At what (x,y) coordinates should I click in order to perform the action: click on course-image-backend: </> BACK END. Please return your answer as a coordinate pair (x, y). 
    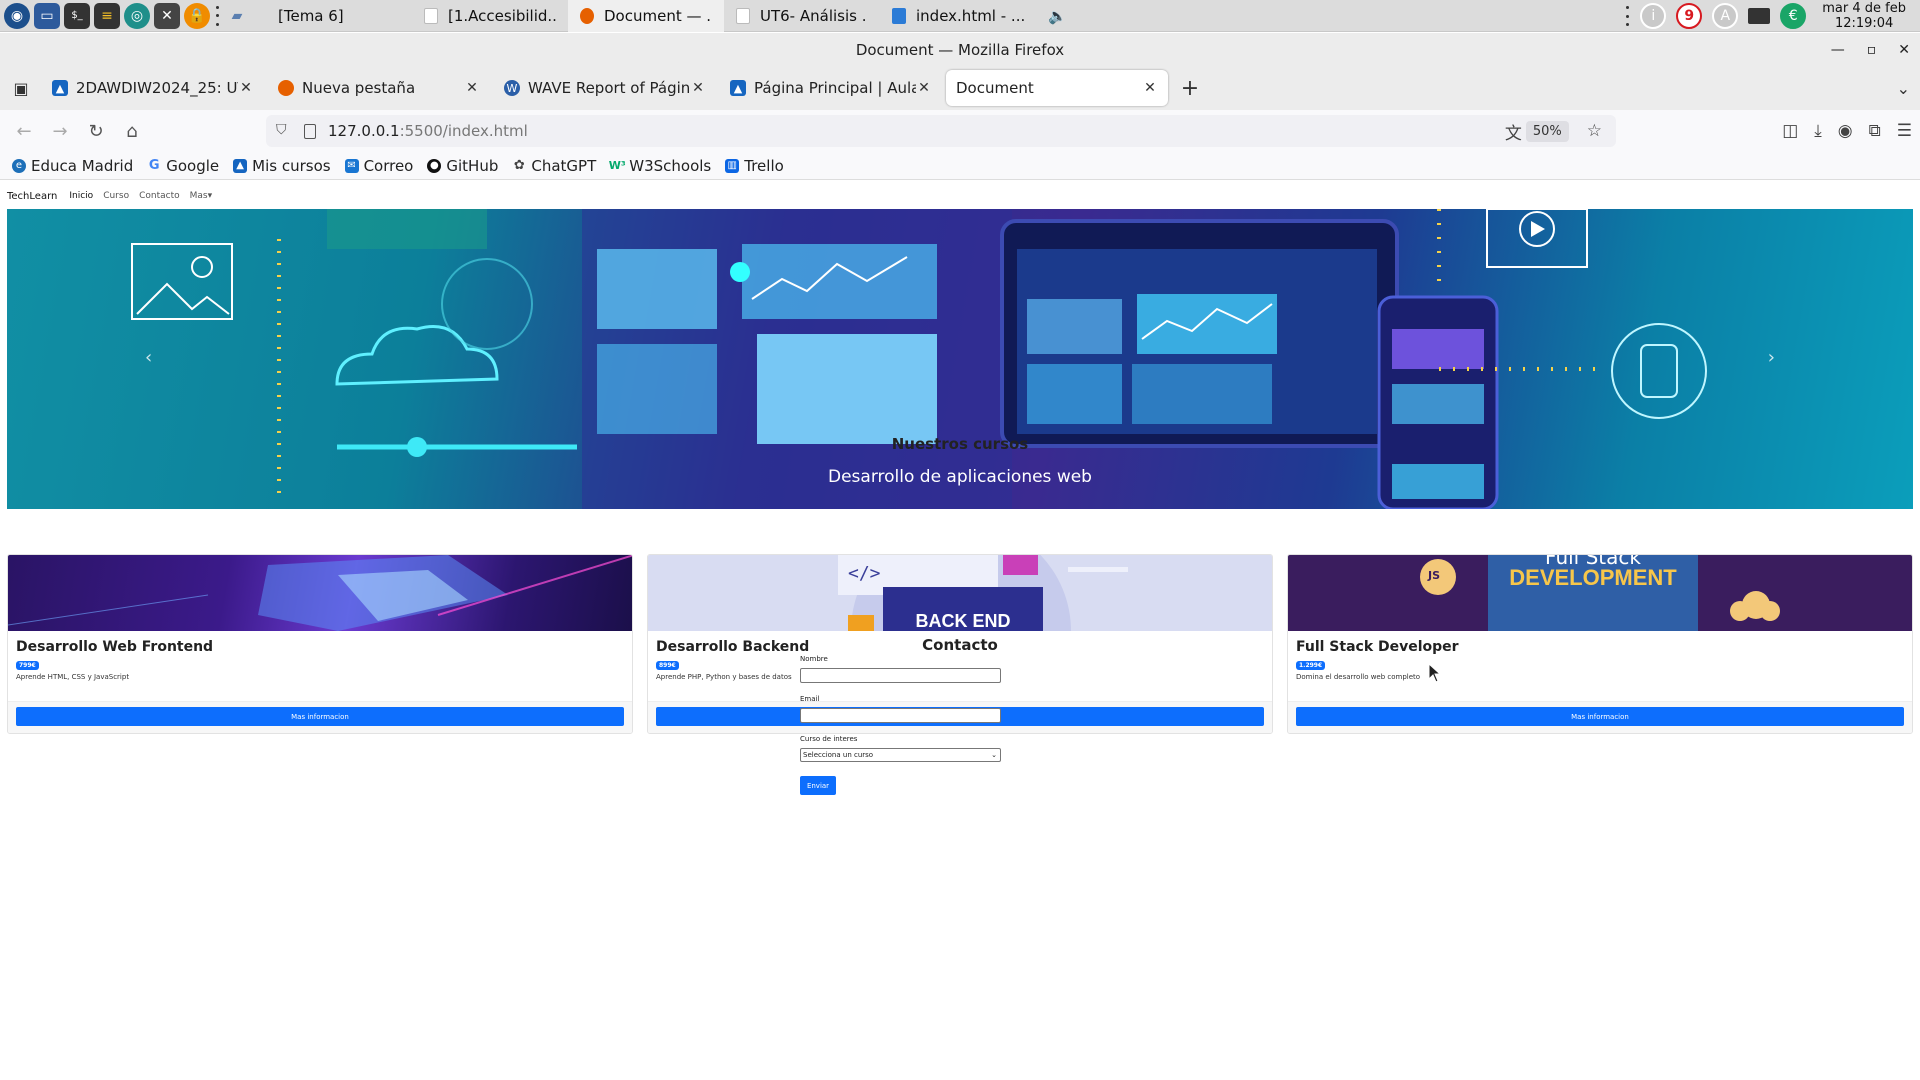
    Looking at the image, I should click on (960, 593).